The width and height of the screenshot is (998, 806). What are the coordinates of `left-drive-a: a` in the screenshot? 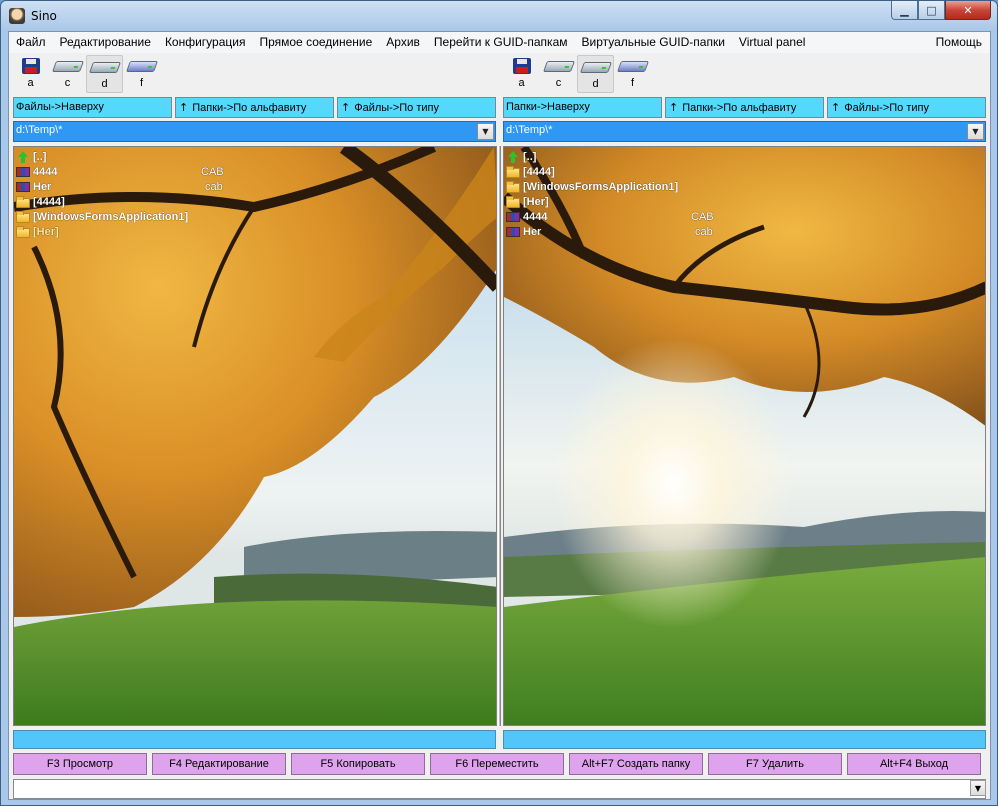 It's located at (30, 74).